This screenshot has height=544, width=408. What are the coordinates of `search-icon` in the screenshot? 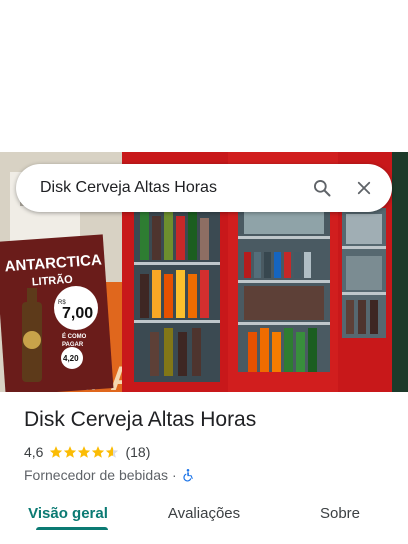 It's located at (322, 188).